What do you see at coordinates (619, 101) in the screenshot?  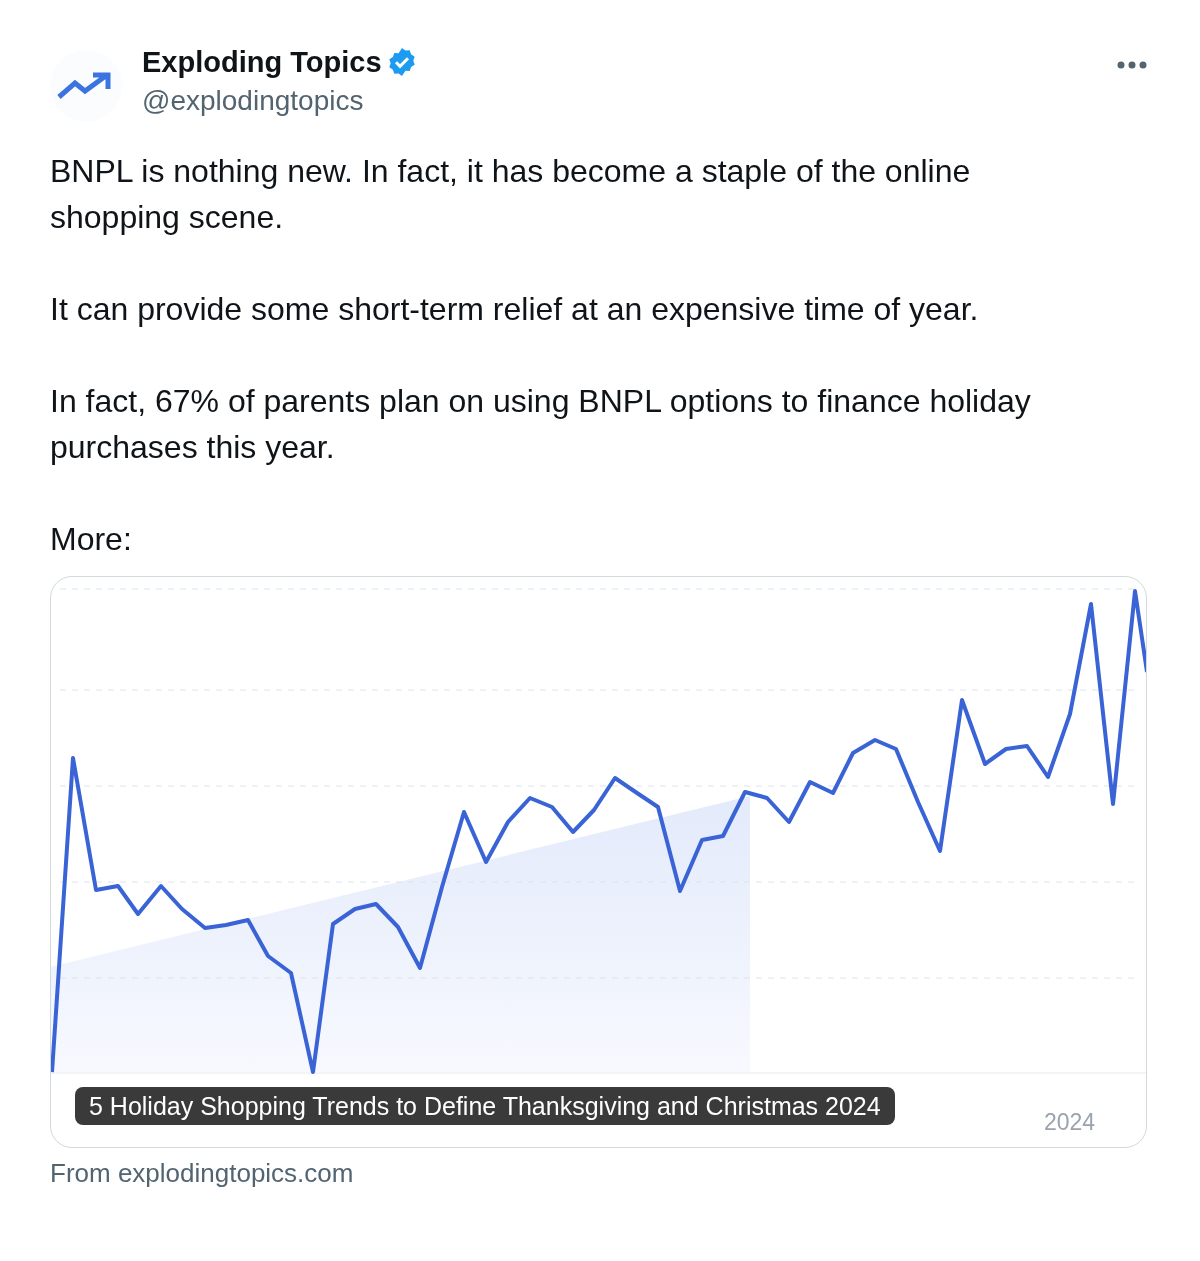 I see `author-handle: @explodingtopics` at bounding box center [619, 101].